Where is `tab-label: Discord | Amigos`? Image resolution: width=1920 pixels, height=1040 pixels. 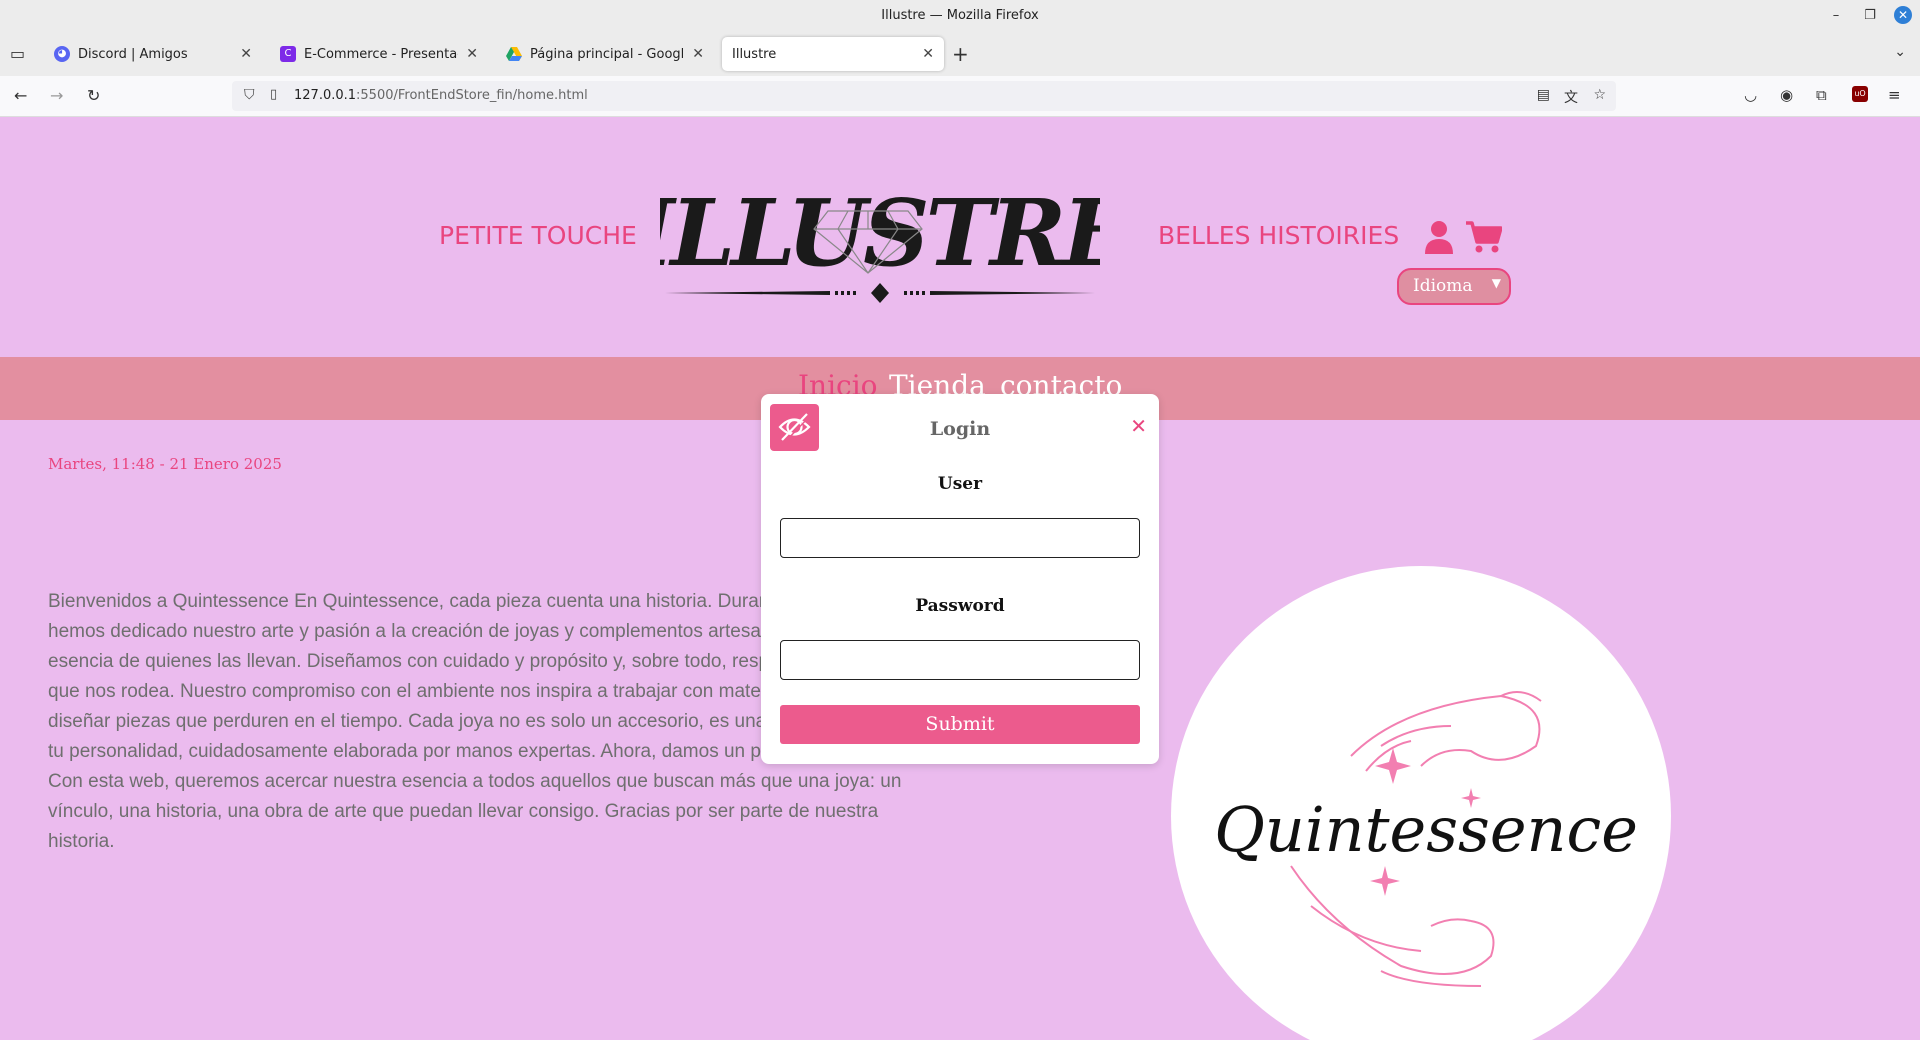
tab-label: Discord | Amigos is located at coordinates (133, 54).